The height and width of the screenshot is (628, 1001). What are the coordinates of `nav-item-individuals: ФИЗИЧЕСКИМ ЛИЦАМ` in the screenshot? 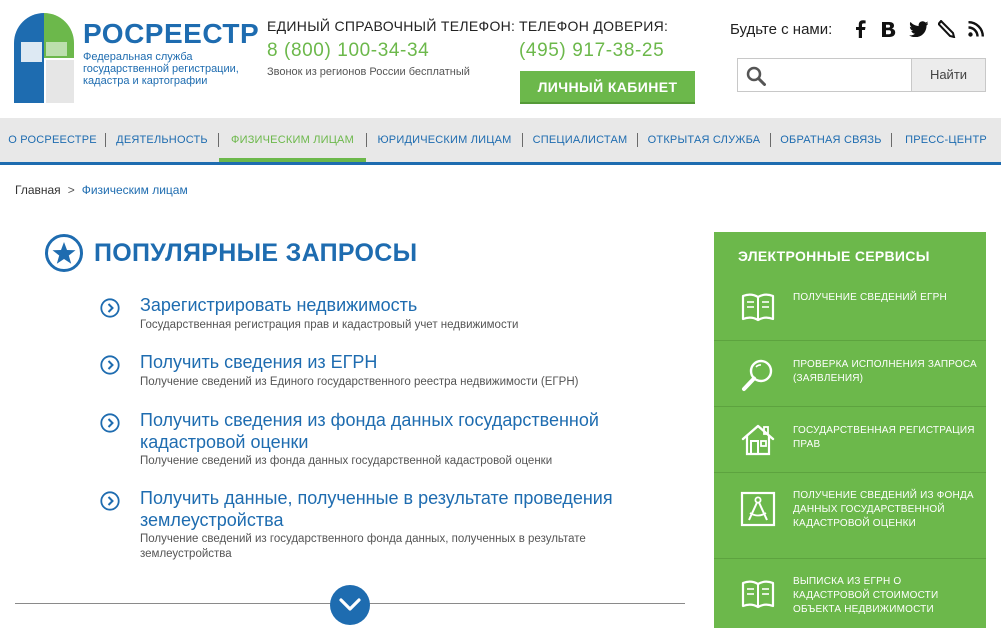 It's located at (292, 140).